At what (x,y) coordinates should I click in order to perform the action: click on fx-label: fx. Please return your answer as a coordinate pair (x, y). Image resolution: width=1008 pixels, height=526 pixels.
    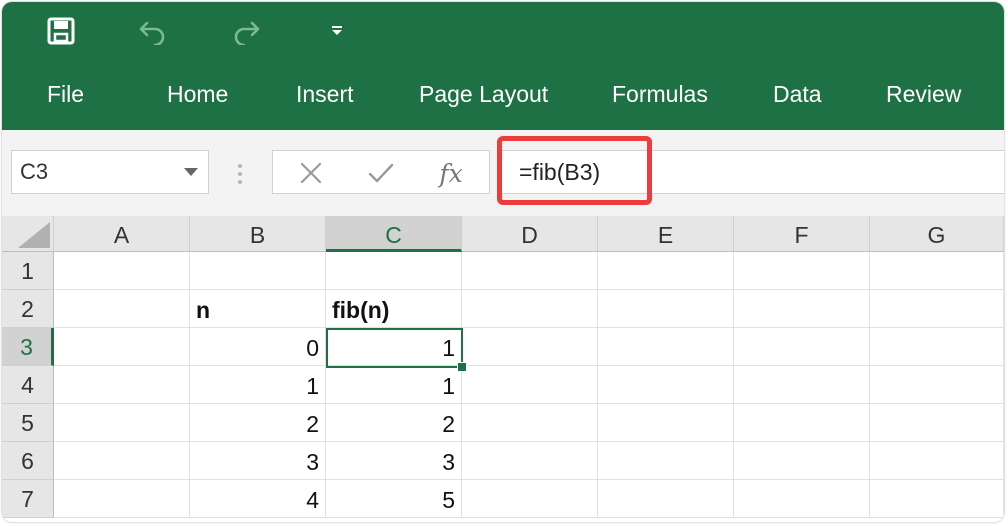
    Looking at the image, I should click on (451, 173).